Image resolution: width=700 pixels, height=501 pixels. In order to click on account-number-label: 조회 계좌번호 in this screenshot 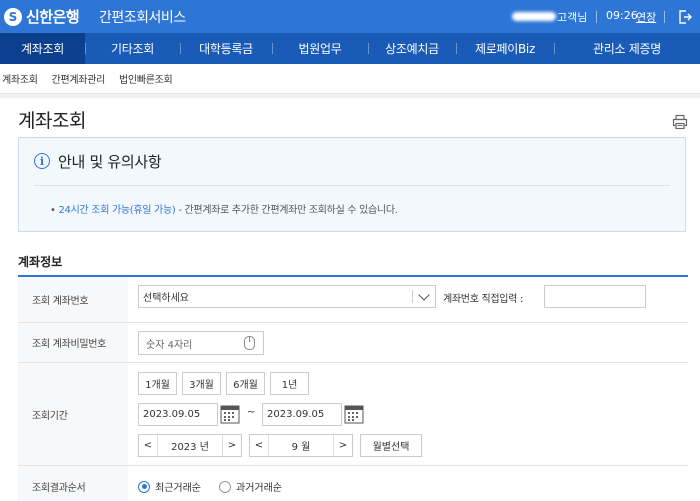, I will do `click(73, 299)`.